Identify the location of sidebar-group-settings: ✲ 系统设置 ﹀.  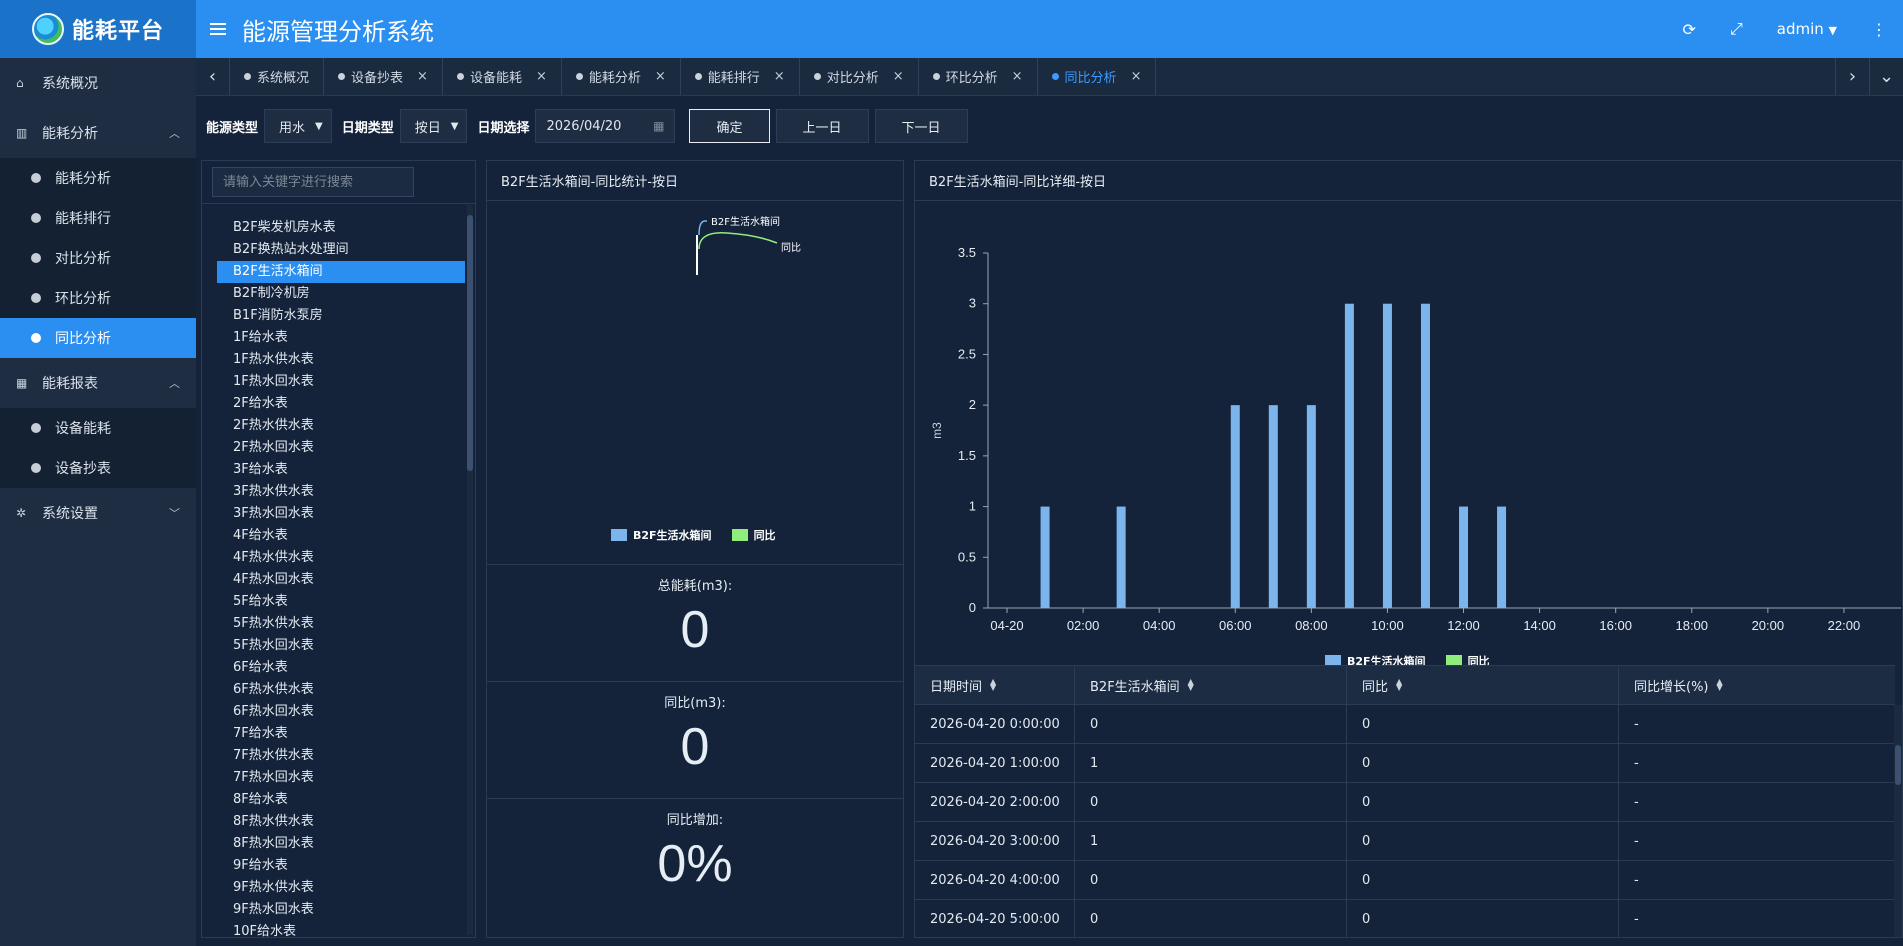
(98, 513).